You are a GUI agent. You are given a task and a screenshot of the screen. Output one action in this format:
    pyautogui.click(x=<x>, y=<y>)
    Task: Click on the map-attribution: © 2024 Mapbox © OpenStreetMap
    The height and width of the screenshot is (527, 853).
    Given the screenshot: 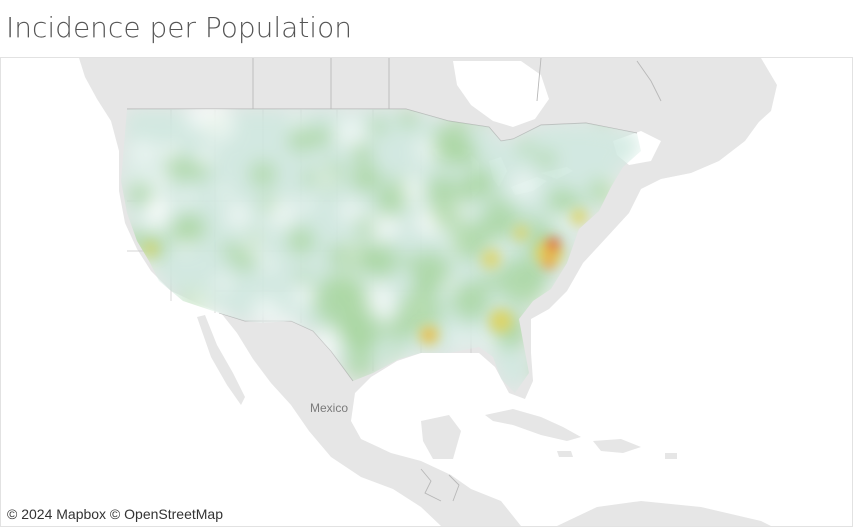 What is the action you would take?
    pyautogui.click(x=115, y=514)
    